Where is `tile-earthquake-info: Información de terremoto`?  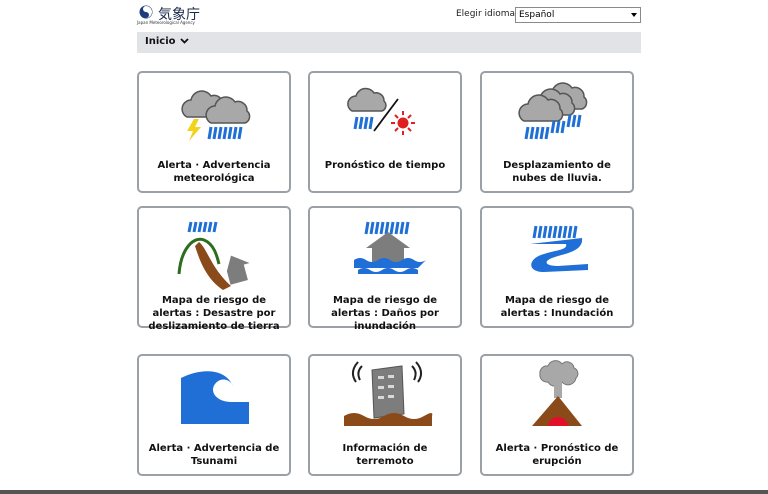 tile-earthquake-info: Información de terremoto is located at coordinates (385, 415).